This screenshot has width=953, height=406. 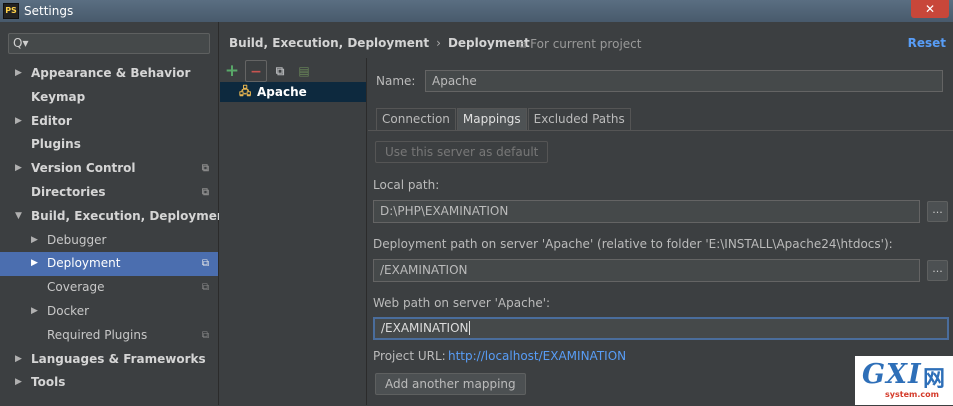 I want to click on server-list-item: 🖧 Apache, so click(x=293, y=92).